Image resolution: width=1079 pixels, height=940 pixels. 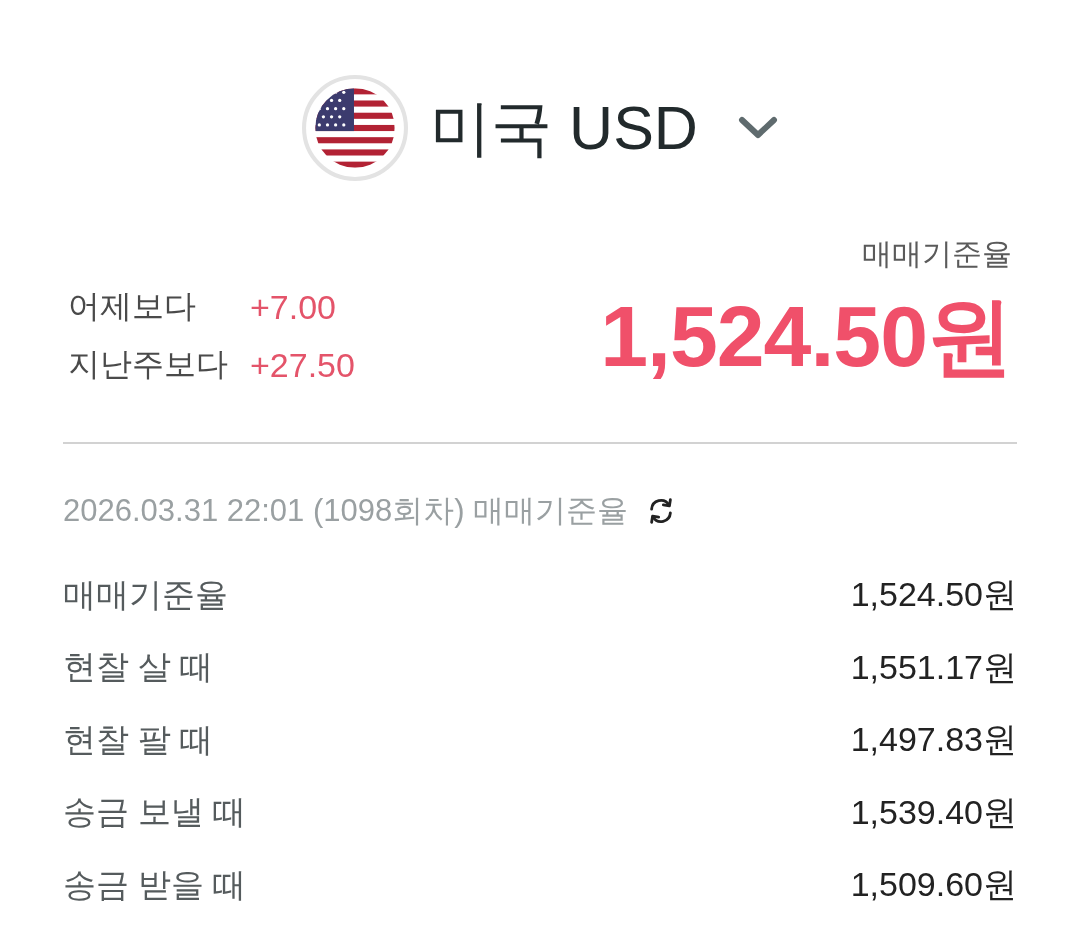 What do you see at coordinates (933, 885) in the screenshot?
I see `rate-value: 1,509.60원` at bounding box center [933, 885].